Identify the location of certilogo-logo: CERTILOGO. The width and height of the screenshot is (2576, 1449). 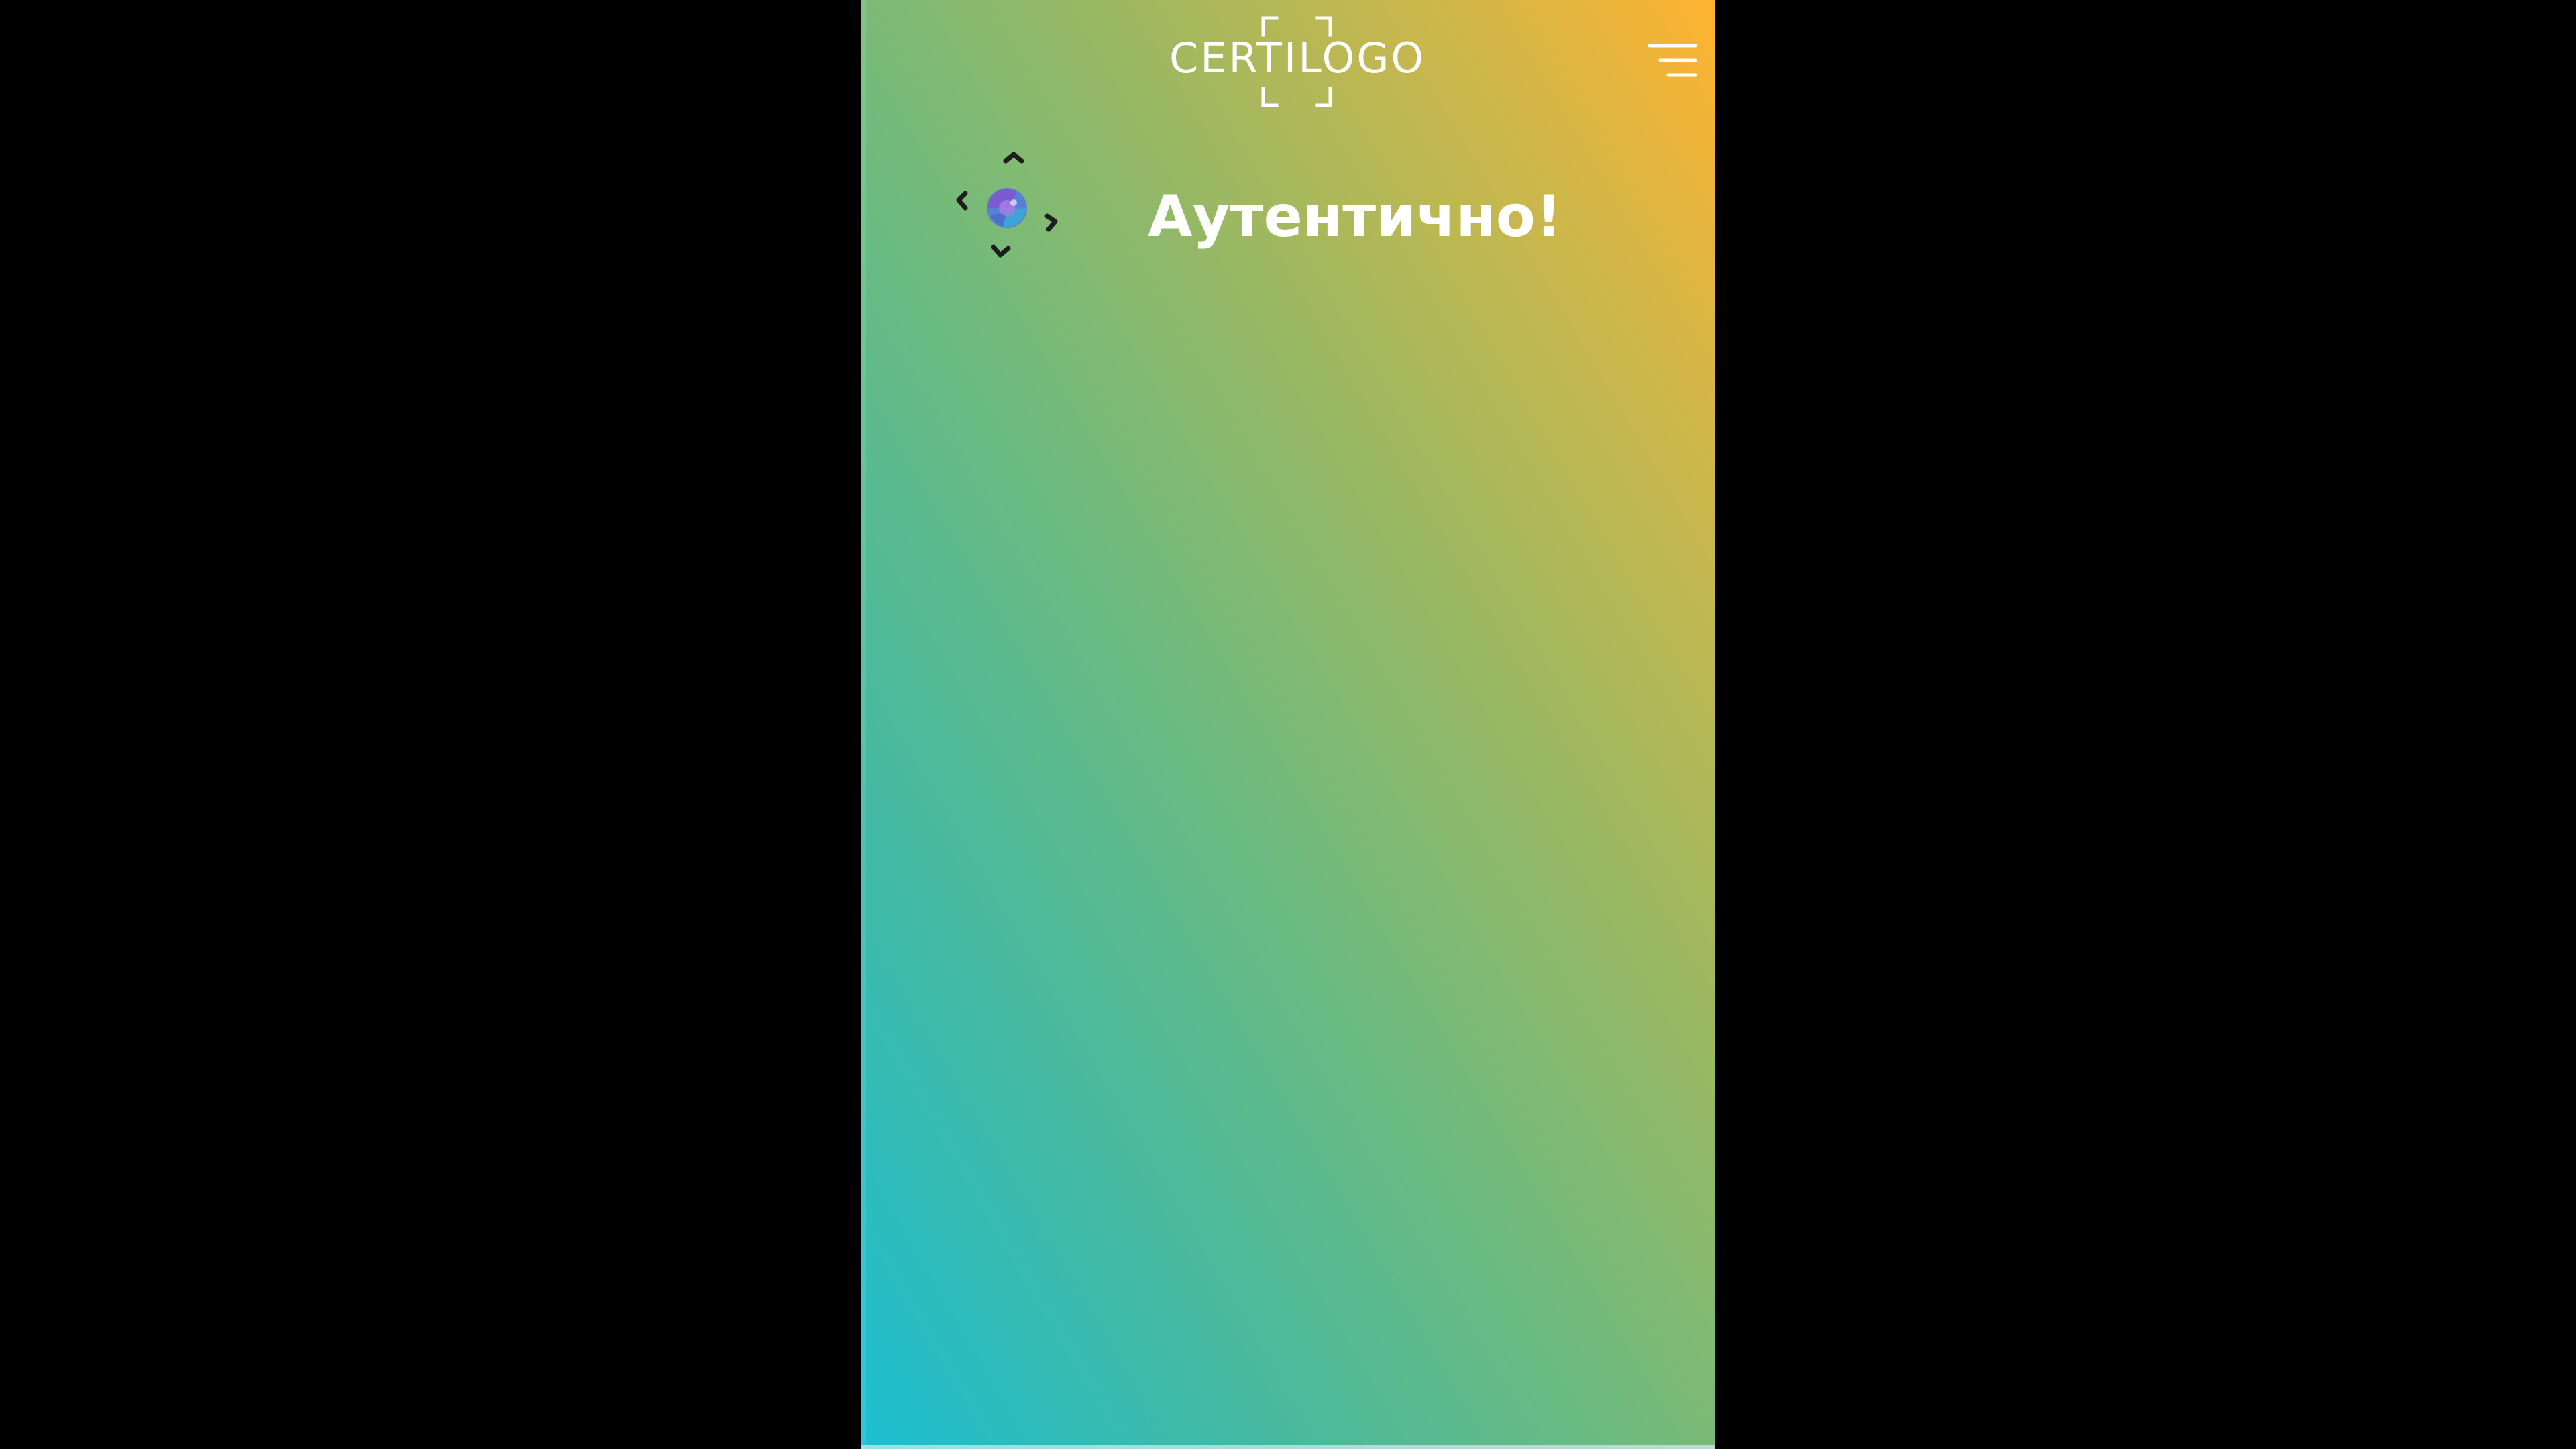
(1296, 62).